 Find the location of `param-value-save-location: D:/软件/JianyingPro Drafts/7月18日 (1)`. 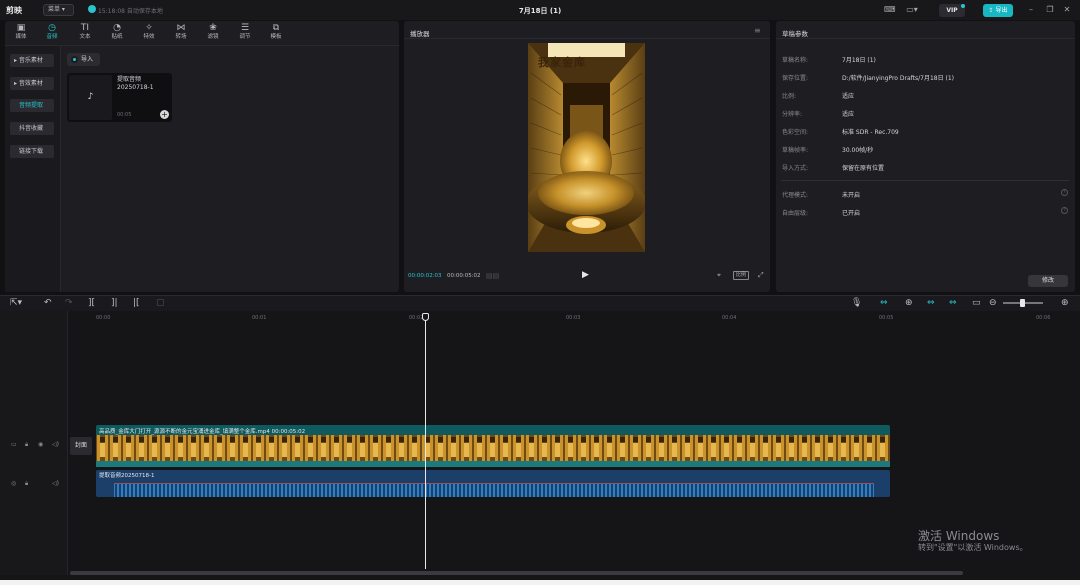

param-value-save-location: D:/软件/JianyingPro Drafts/7月18日 (1) is located at coordinates (898, 78).